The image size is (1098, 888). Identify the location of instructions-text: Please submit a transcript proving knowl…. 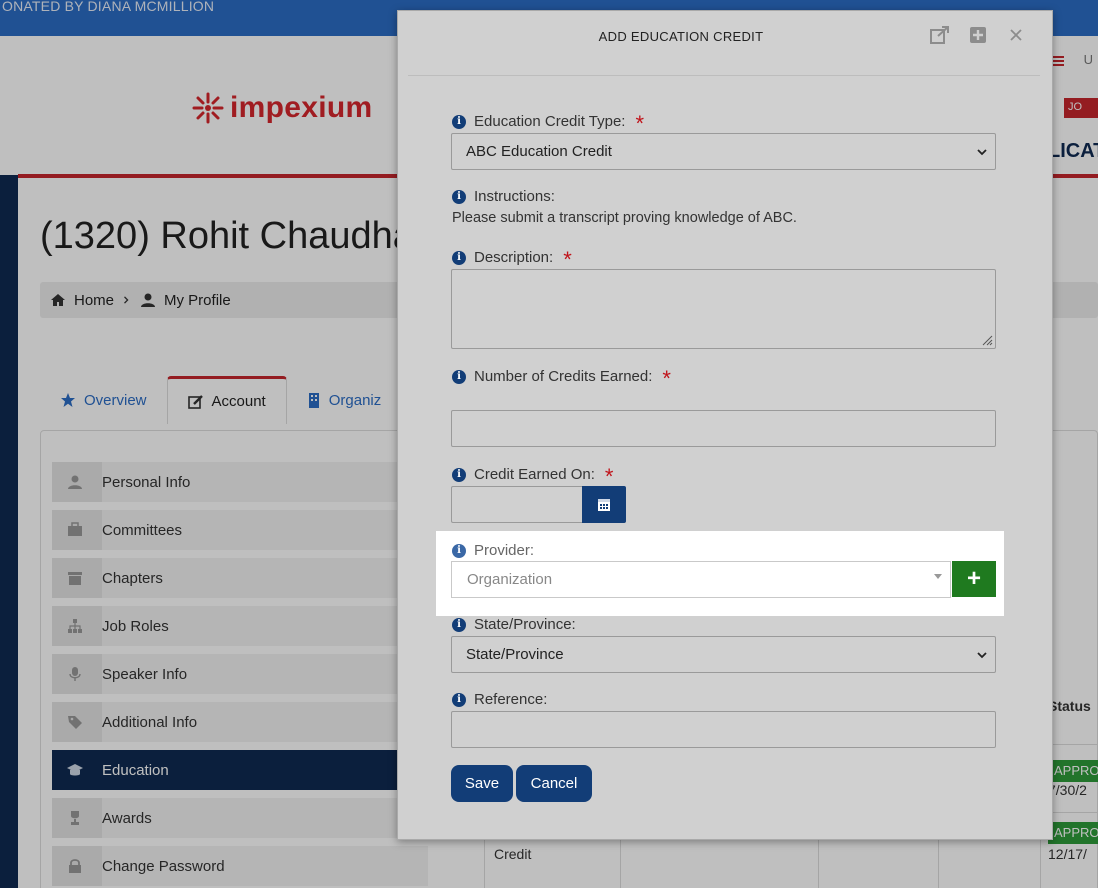
(624, 218).